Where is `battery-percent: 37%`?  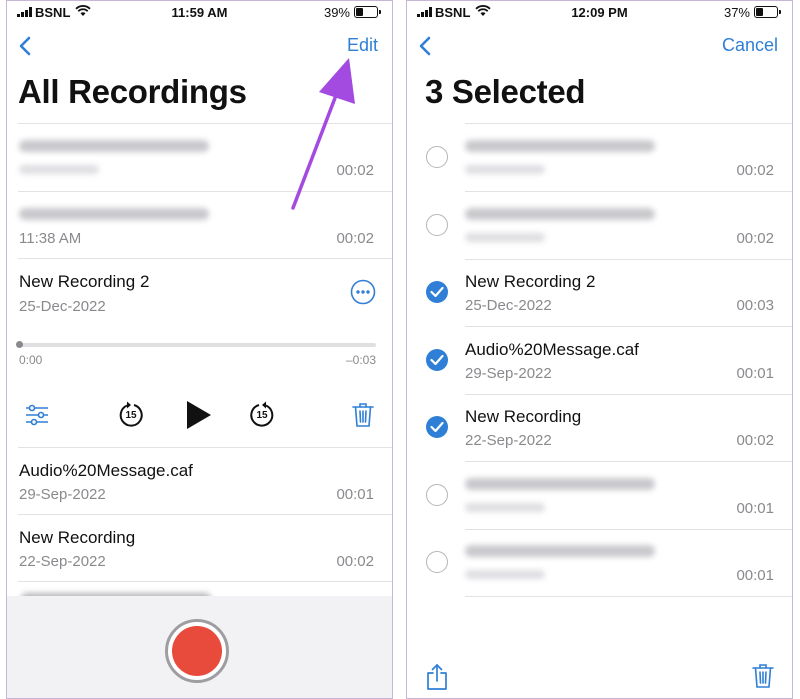 battery-percent: 37% is located at coordinates (736, 12).